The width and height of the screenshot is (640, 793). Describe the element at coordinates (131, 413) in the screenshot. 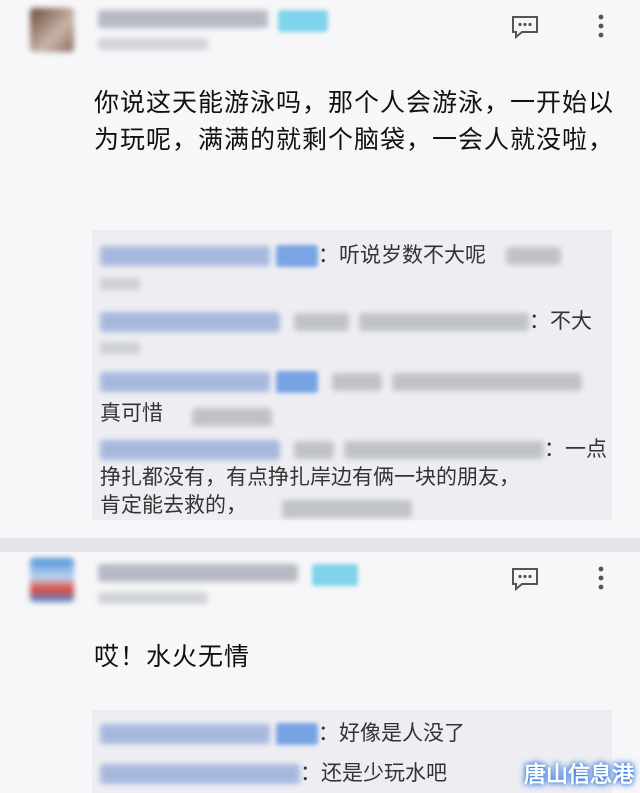

I see `reply-text: 真可惜` at that location.